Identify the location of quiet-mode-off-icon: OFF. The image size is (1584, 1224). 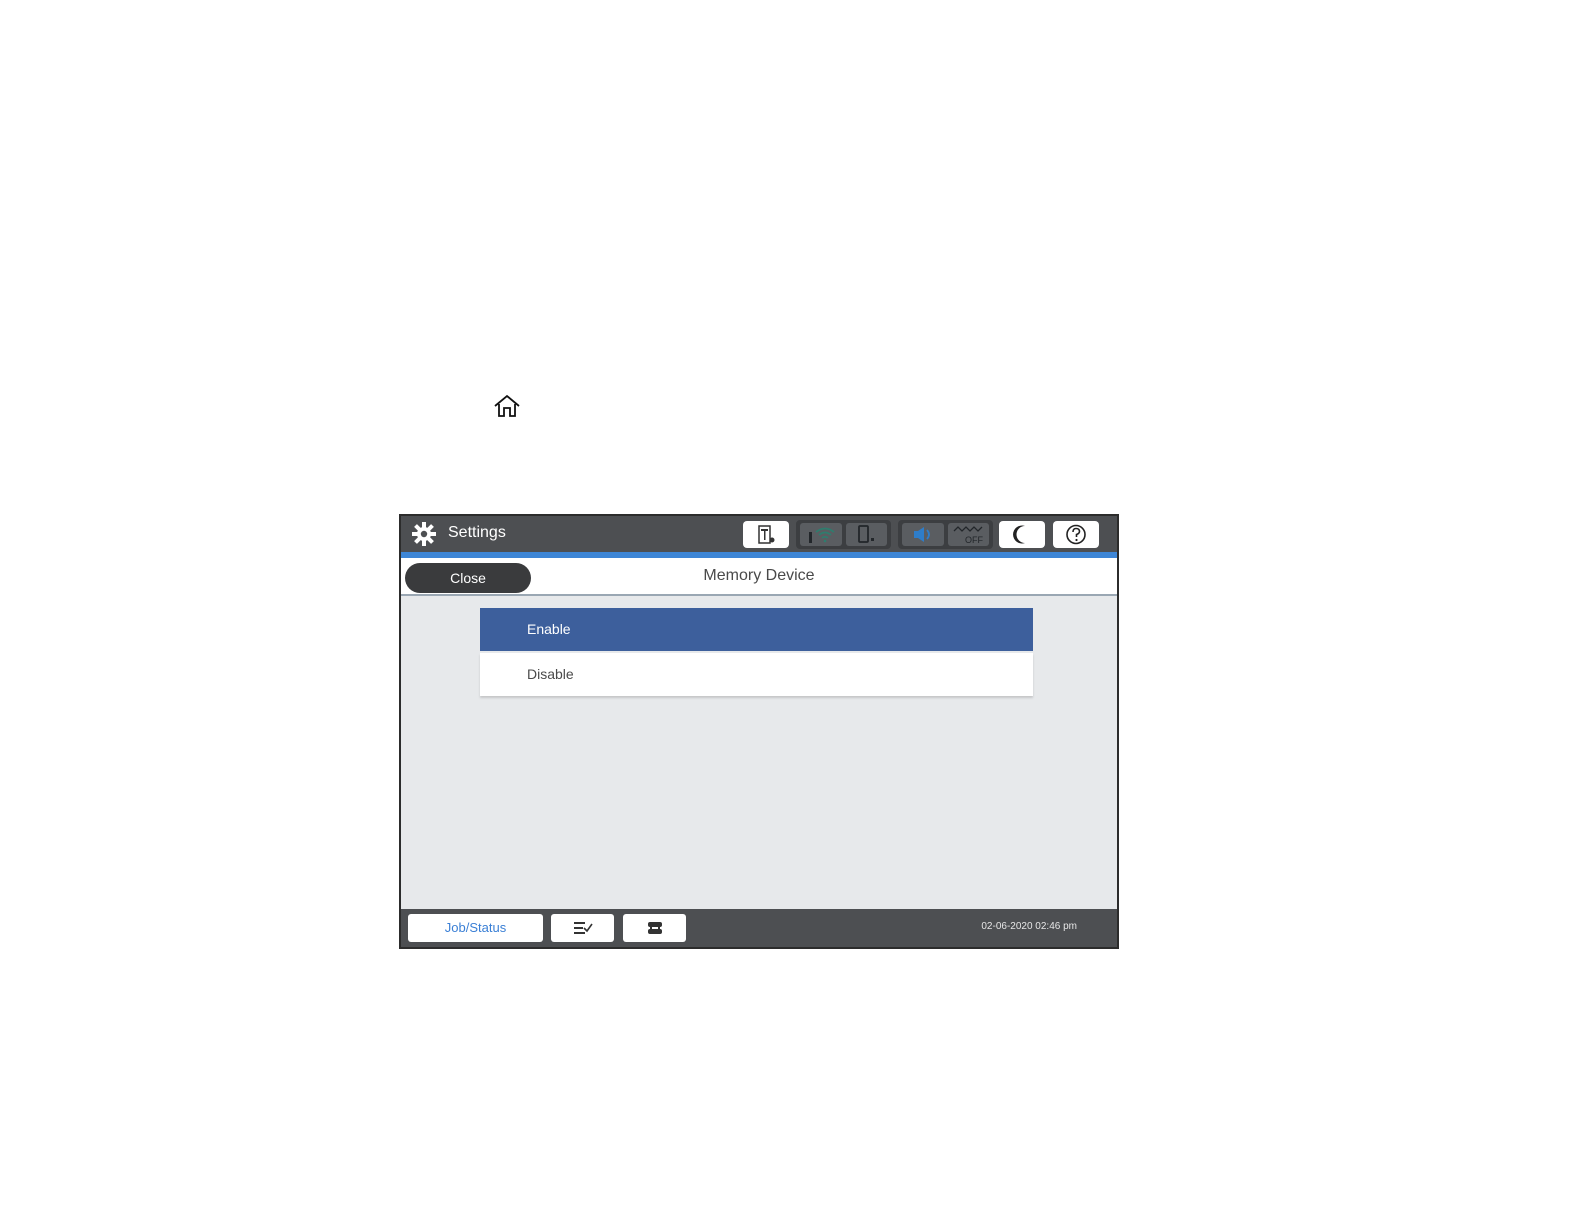
(968, 535).